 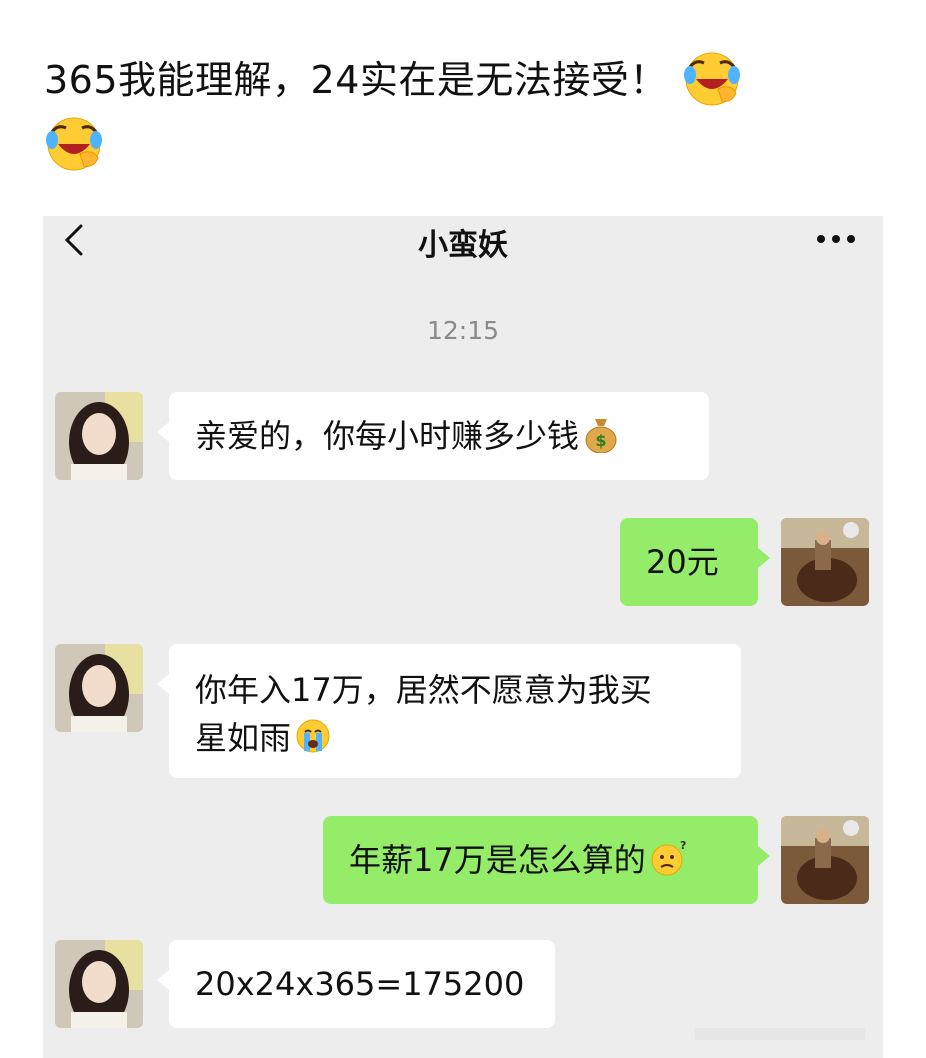 I want to click on watermark-mark, so click(x=780, y=1034).